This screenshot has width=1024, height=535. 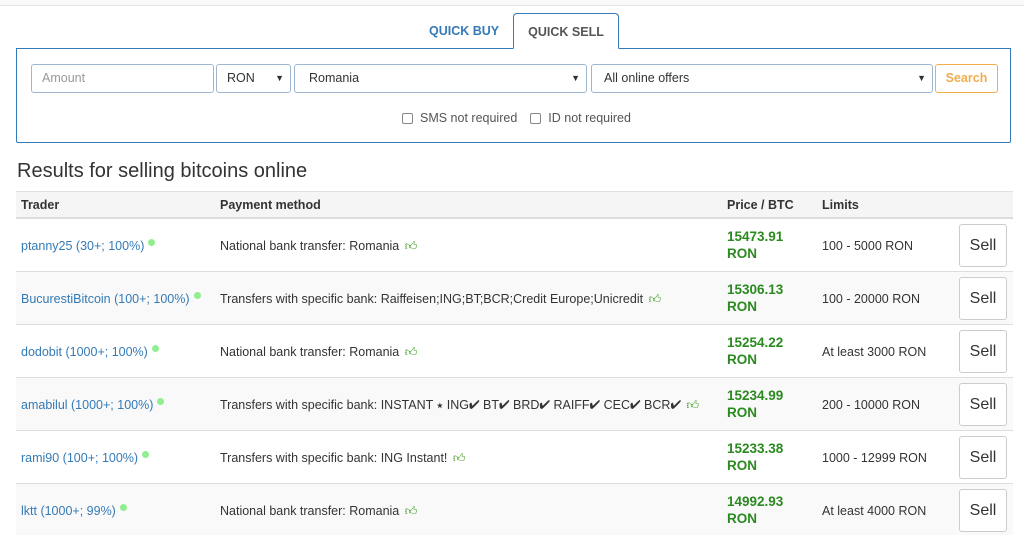 What do you see at coordinates (874, 458) in the screenshot?
I see `limits: 1000 - 12999 RON` at bounding box center [874, 458].